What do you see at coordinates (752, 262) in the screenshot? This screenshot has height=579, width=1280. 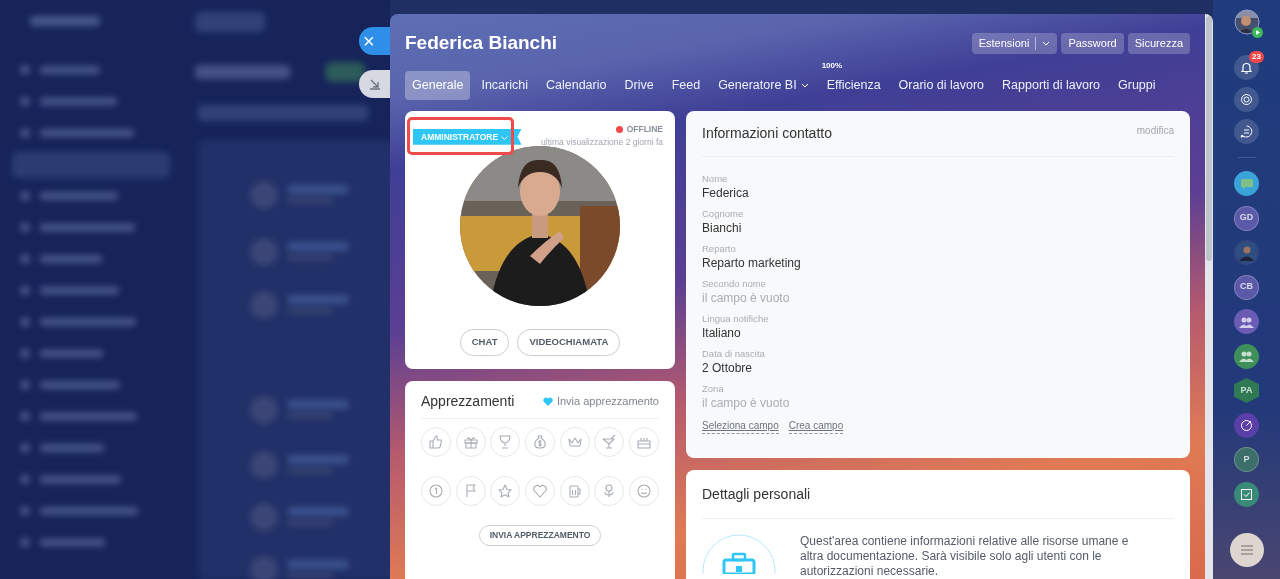 I see `field-value: Reparto marketing` at bounding box center [752, 262].